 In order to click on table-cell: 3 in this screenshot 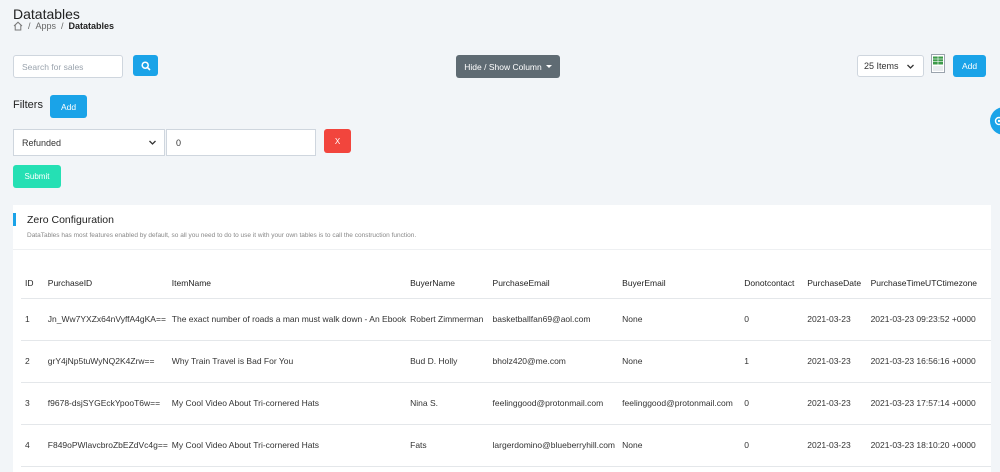, I will do `click(32, 403)`.